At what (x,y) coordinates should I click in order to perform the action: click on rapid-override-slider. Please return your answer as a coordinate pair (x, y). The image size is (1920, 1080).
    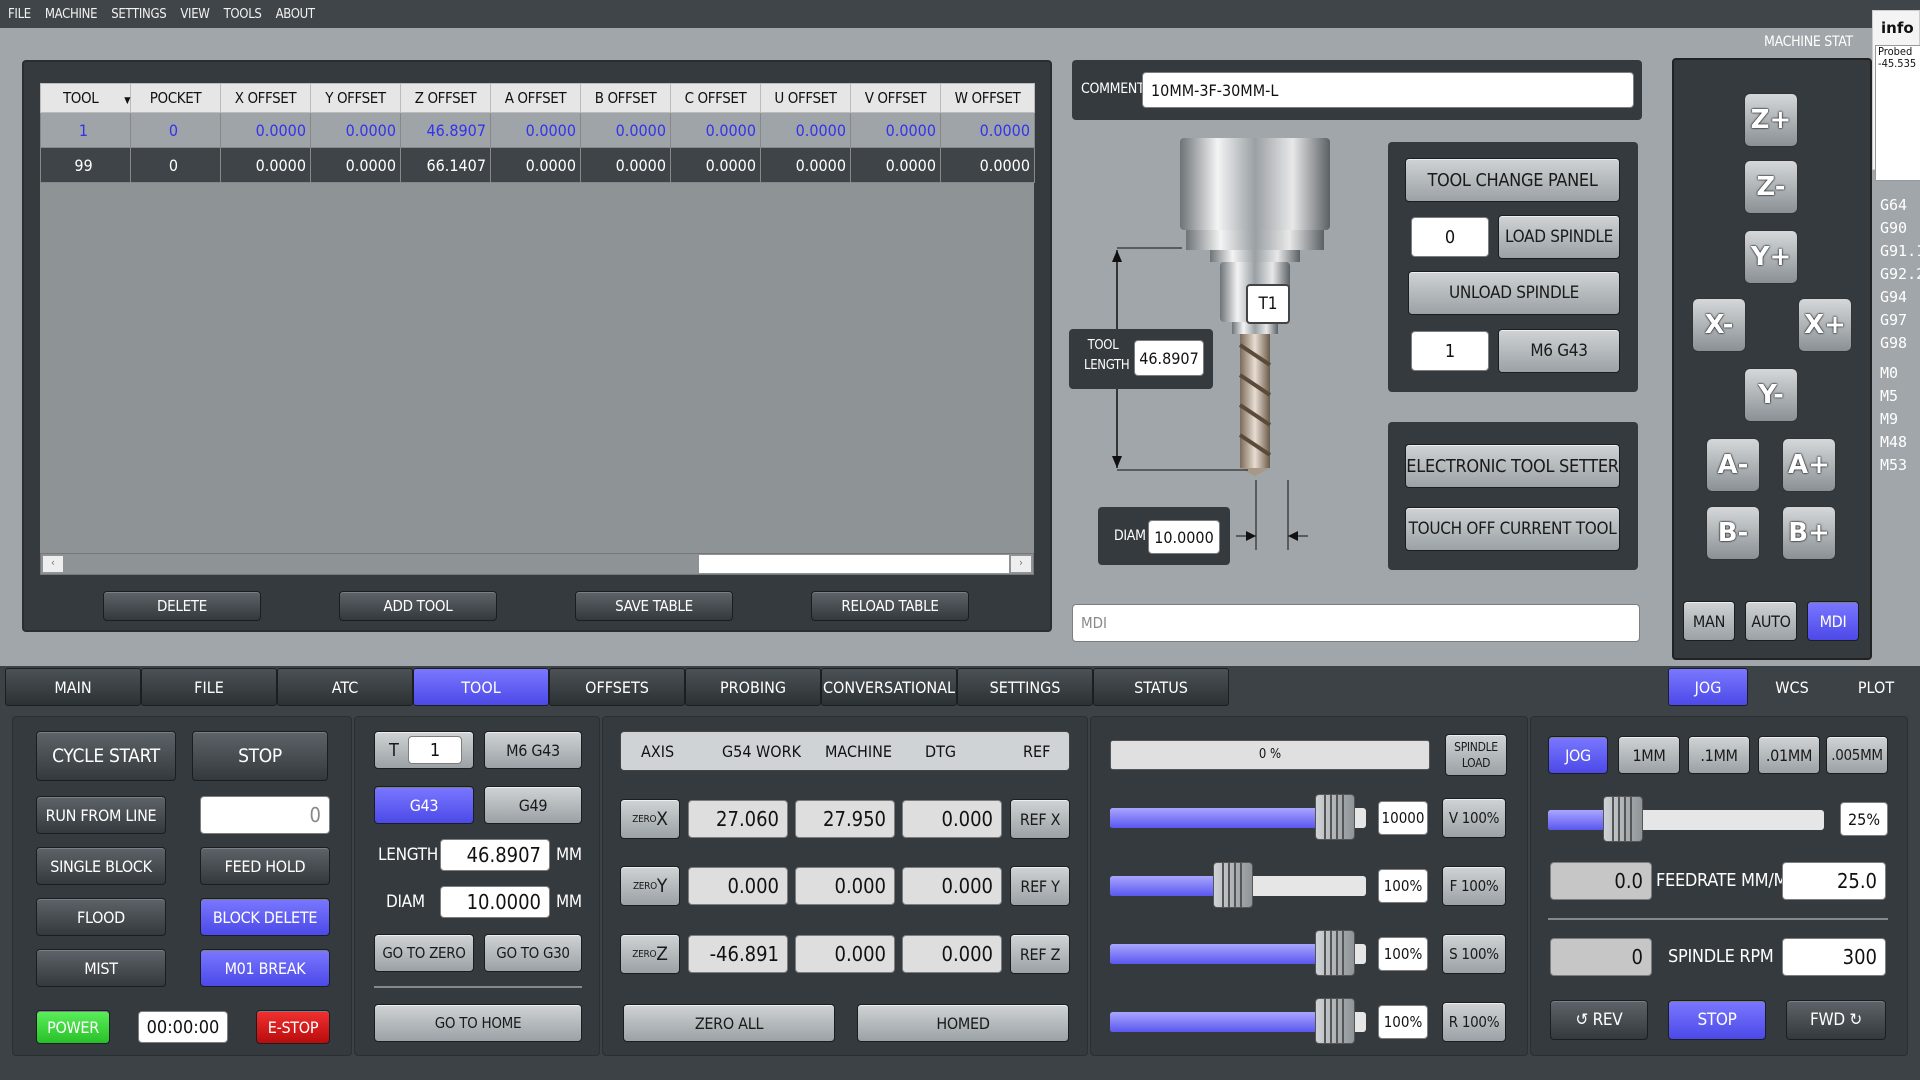
    Looking at the image, I should click on (1238, 1021).